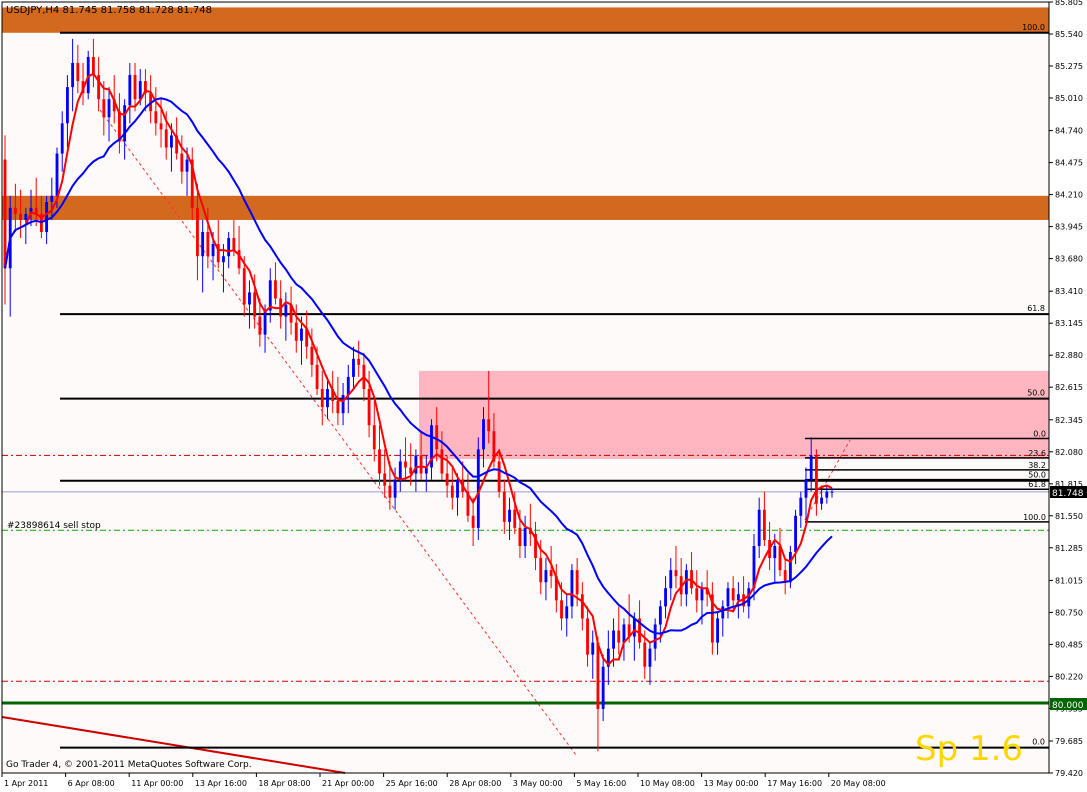 Image resolution: width=1087 pixels, height=792 pixels. I want to click on fib-level-label-4: 0.0, so click(1038, 742).